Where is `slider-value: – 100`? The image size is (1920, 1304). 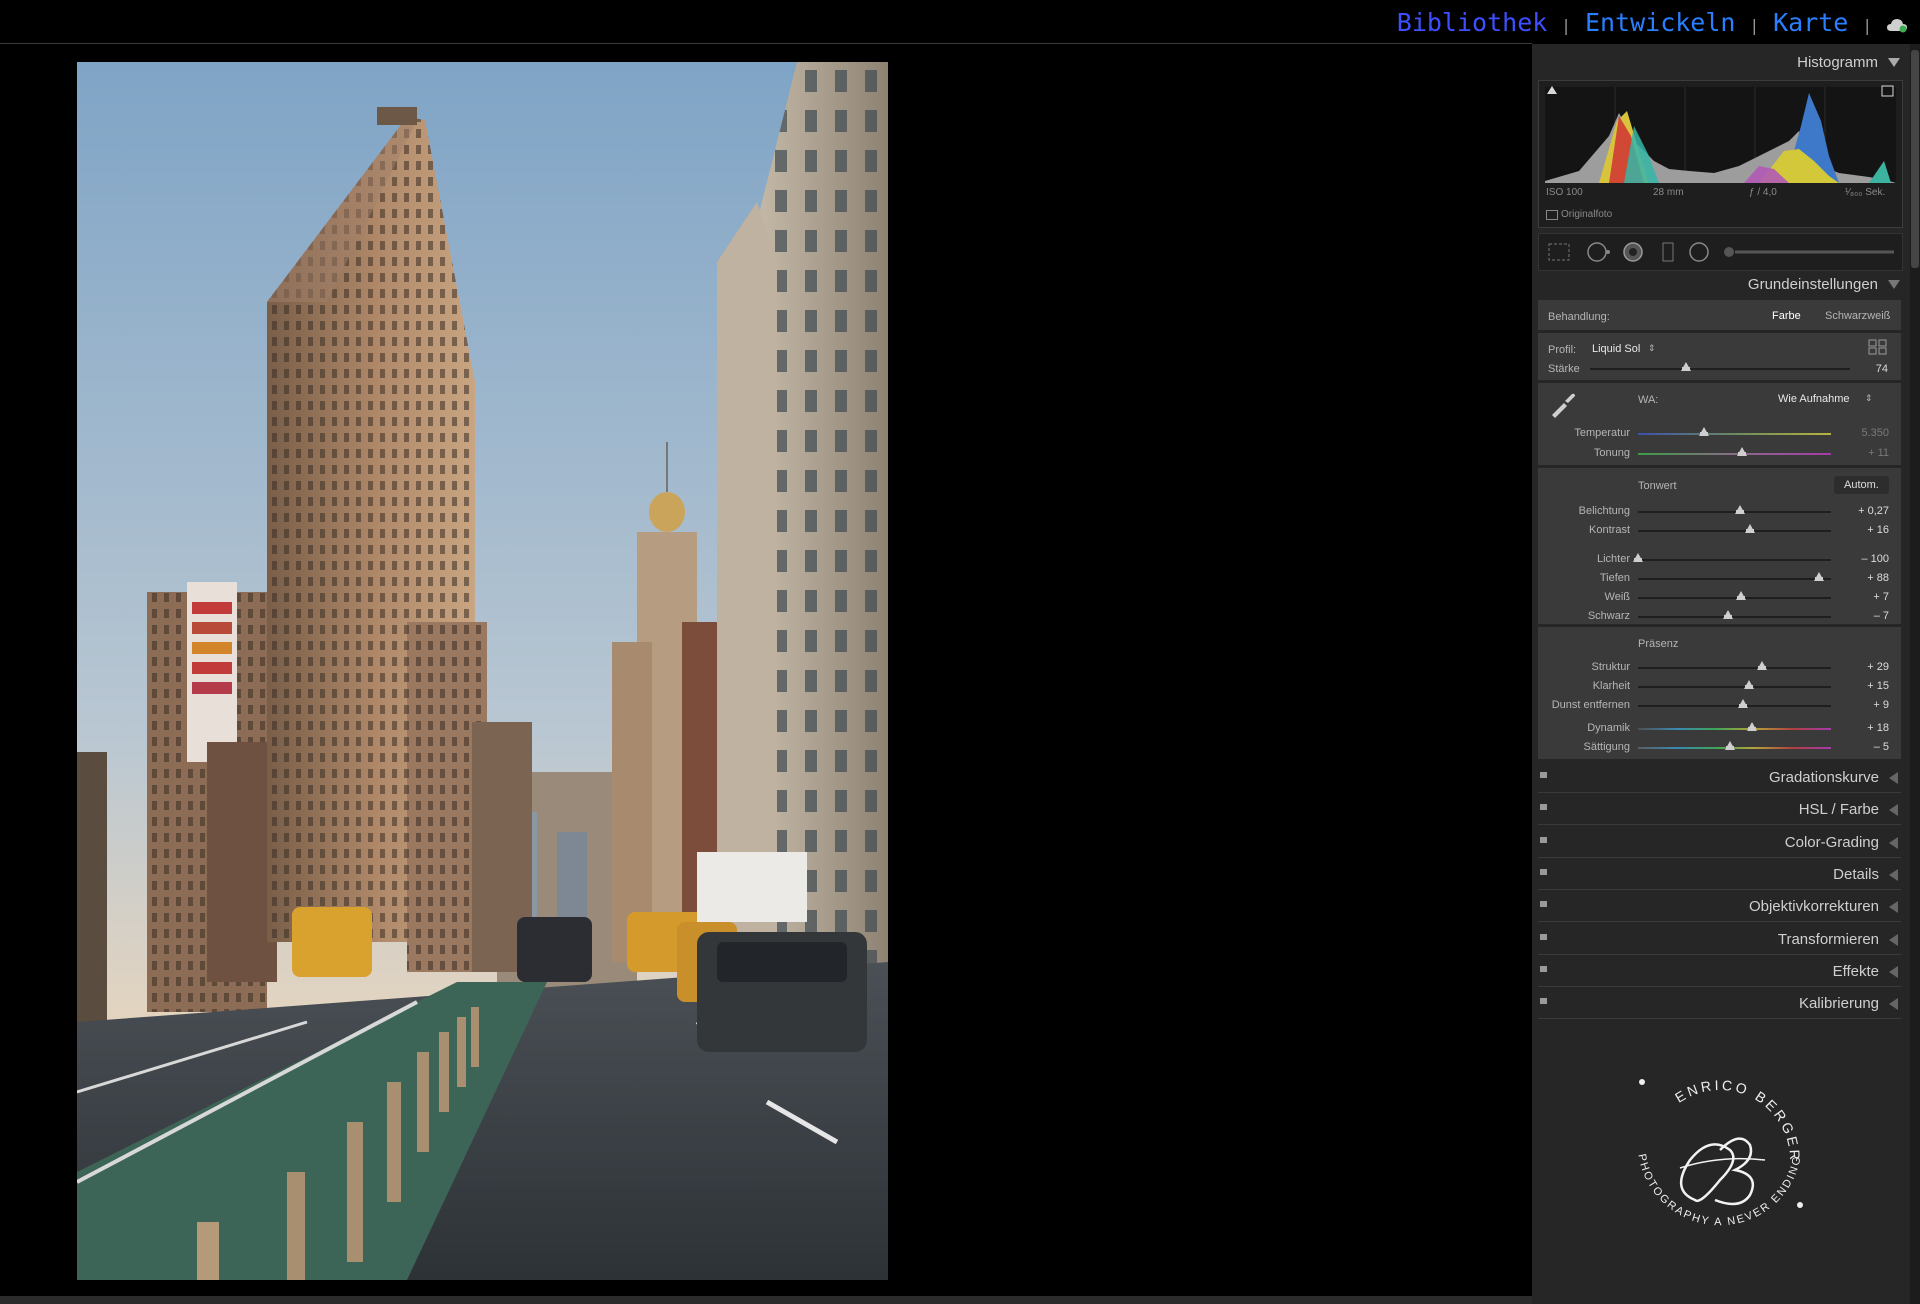 slider-value: – 100 is located at coordinates (1864, 559).